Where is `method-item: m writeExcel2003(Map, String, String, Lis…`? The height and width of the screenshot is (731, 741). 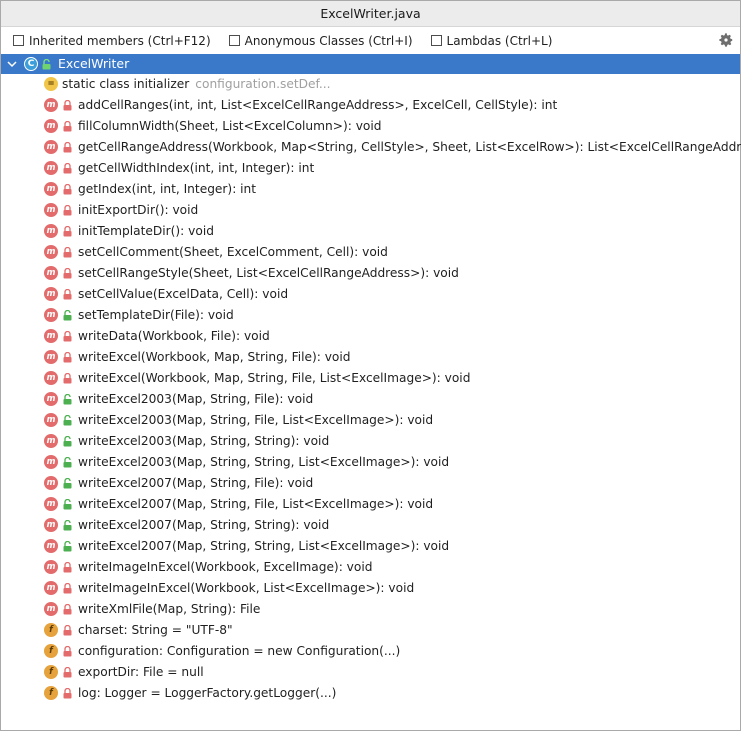
method-item: m writeExcel2003(Map, String, String, Lis… is located at coordinates (370, 462).